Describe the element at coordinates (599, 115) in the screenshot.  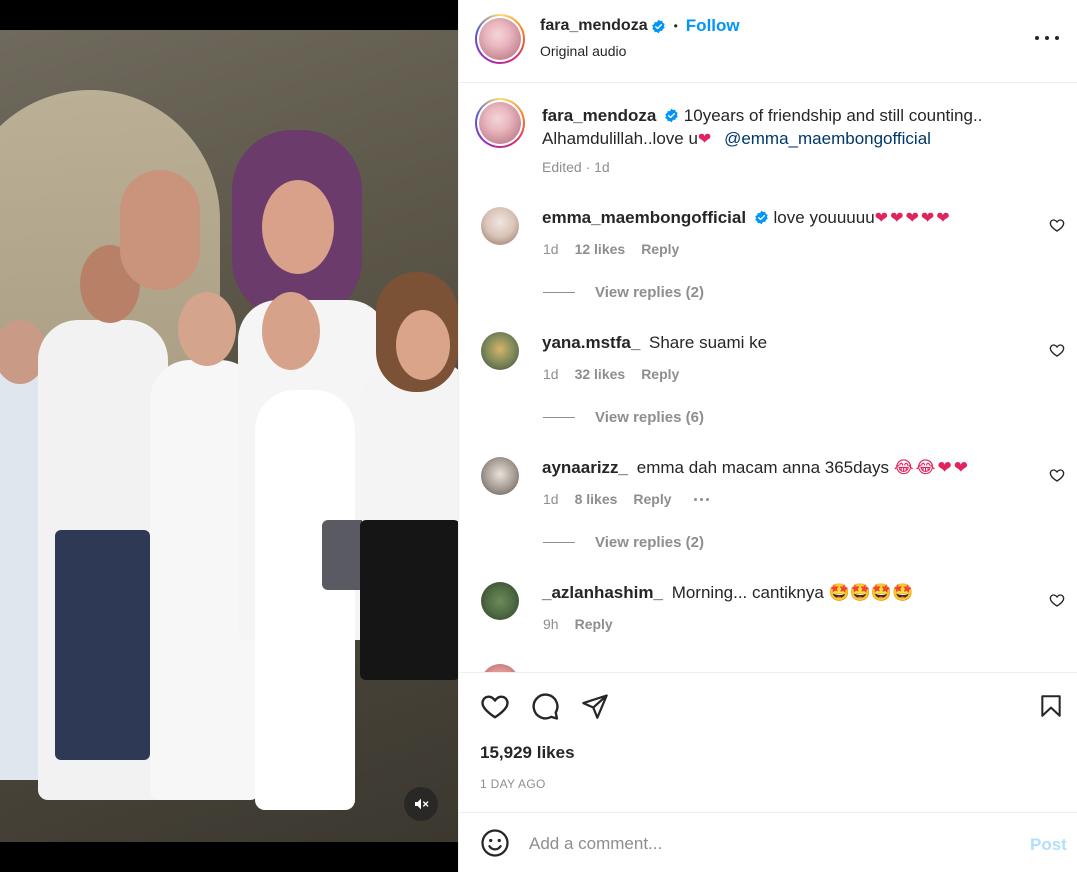
I see `caption-username: fara_mendoza` at that location.